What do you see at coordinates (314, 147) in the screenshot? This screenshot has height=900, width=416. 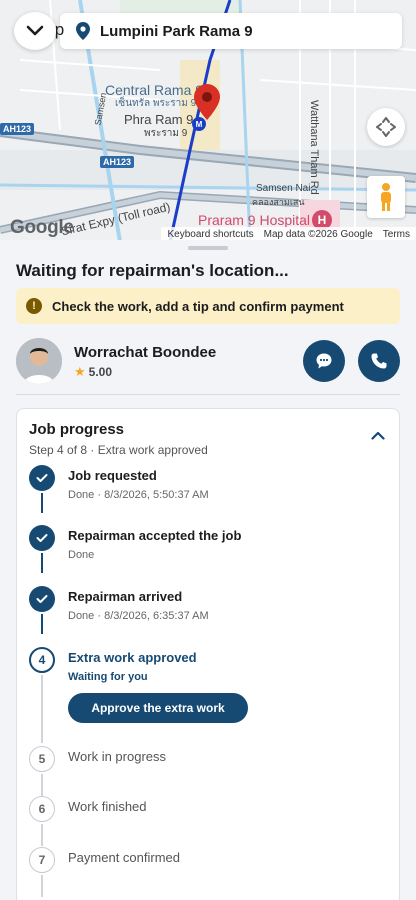 I see `map-label: Watthana Tham Rd` at bounding box center [314, 147].